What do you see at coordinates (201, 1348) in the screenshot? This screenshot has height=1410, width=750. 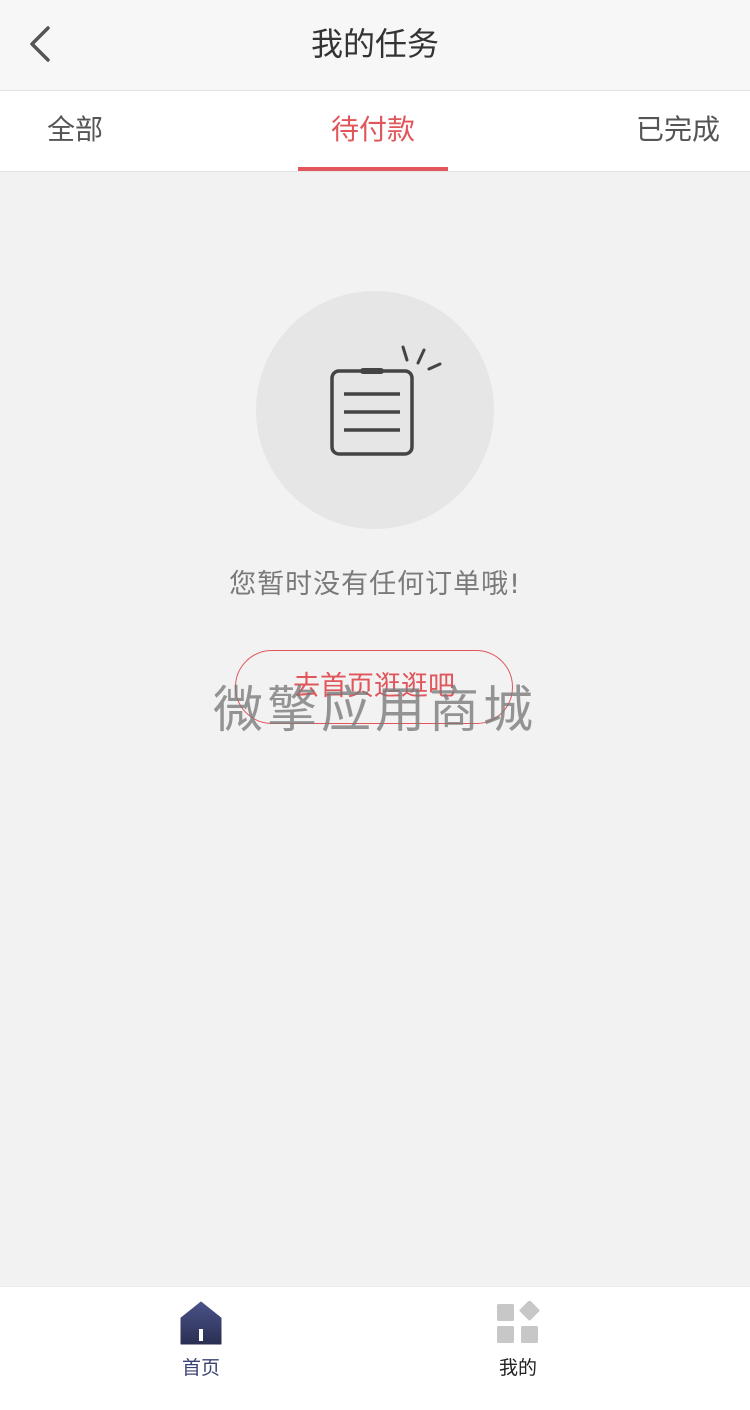 I see `bottom-nav-home: 首页` at bounding box center [201, 1348].